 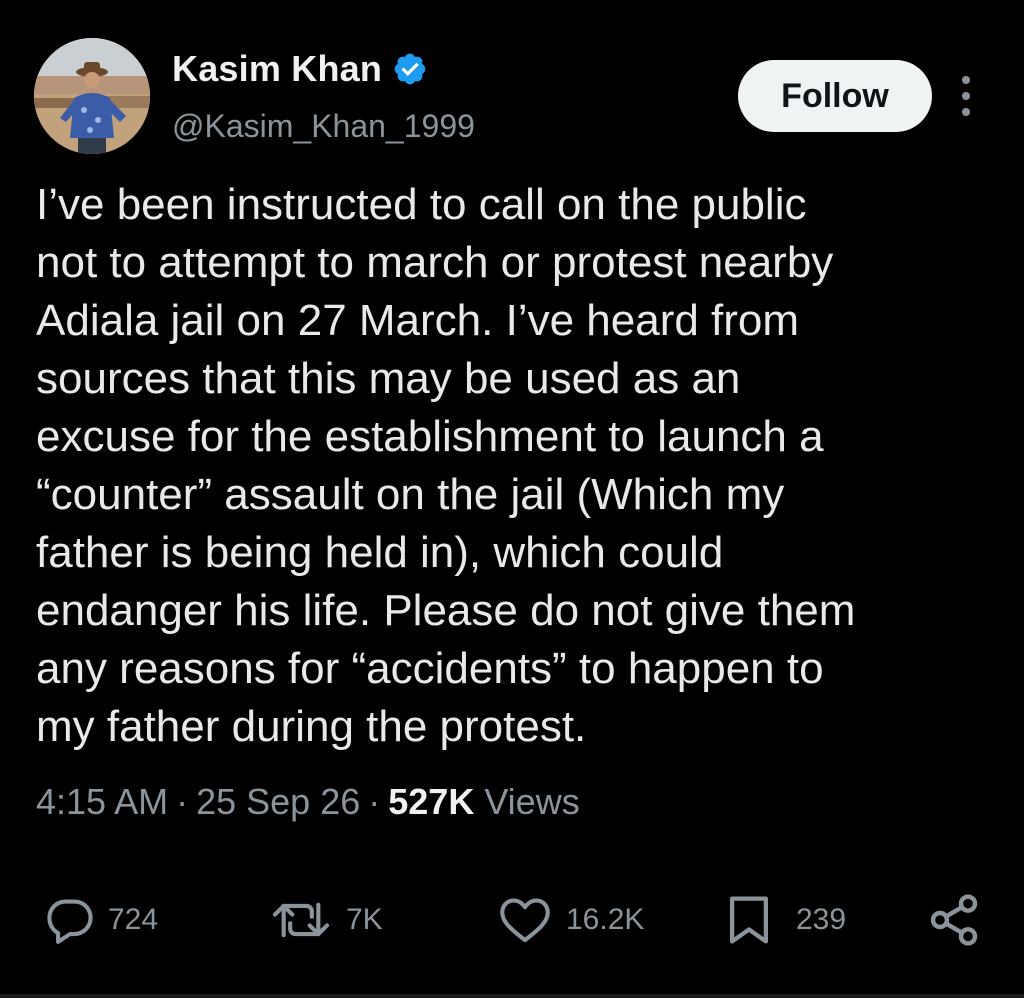 I want to click on author-handle: @Kasim_Khan_1999, so click(x=323, y=126).